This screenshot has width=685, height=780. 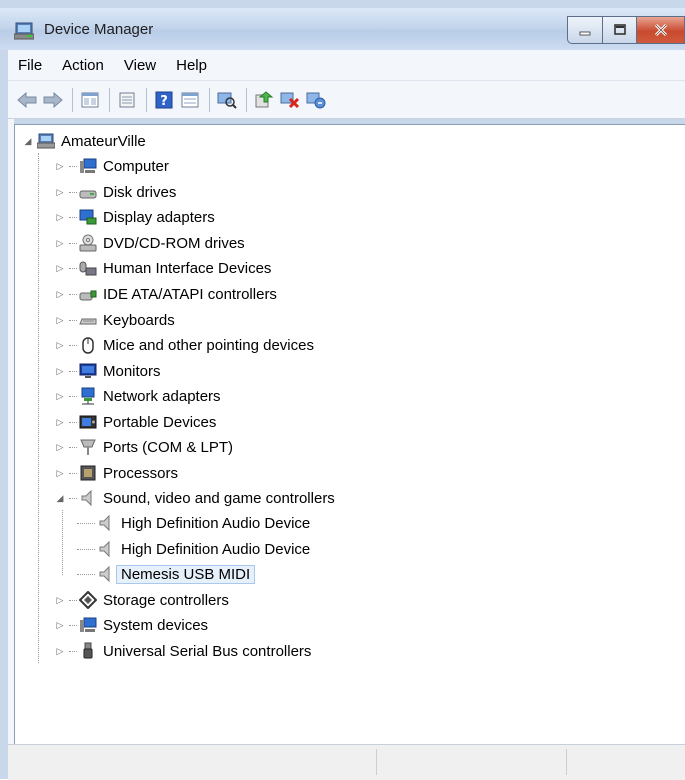 I want to click on maximize-icon, so click(x=619, y=29).